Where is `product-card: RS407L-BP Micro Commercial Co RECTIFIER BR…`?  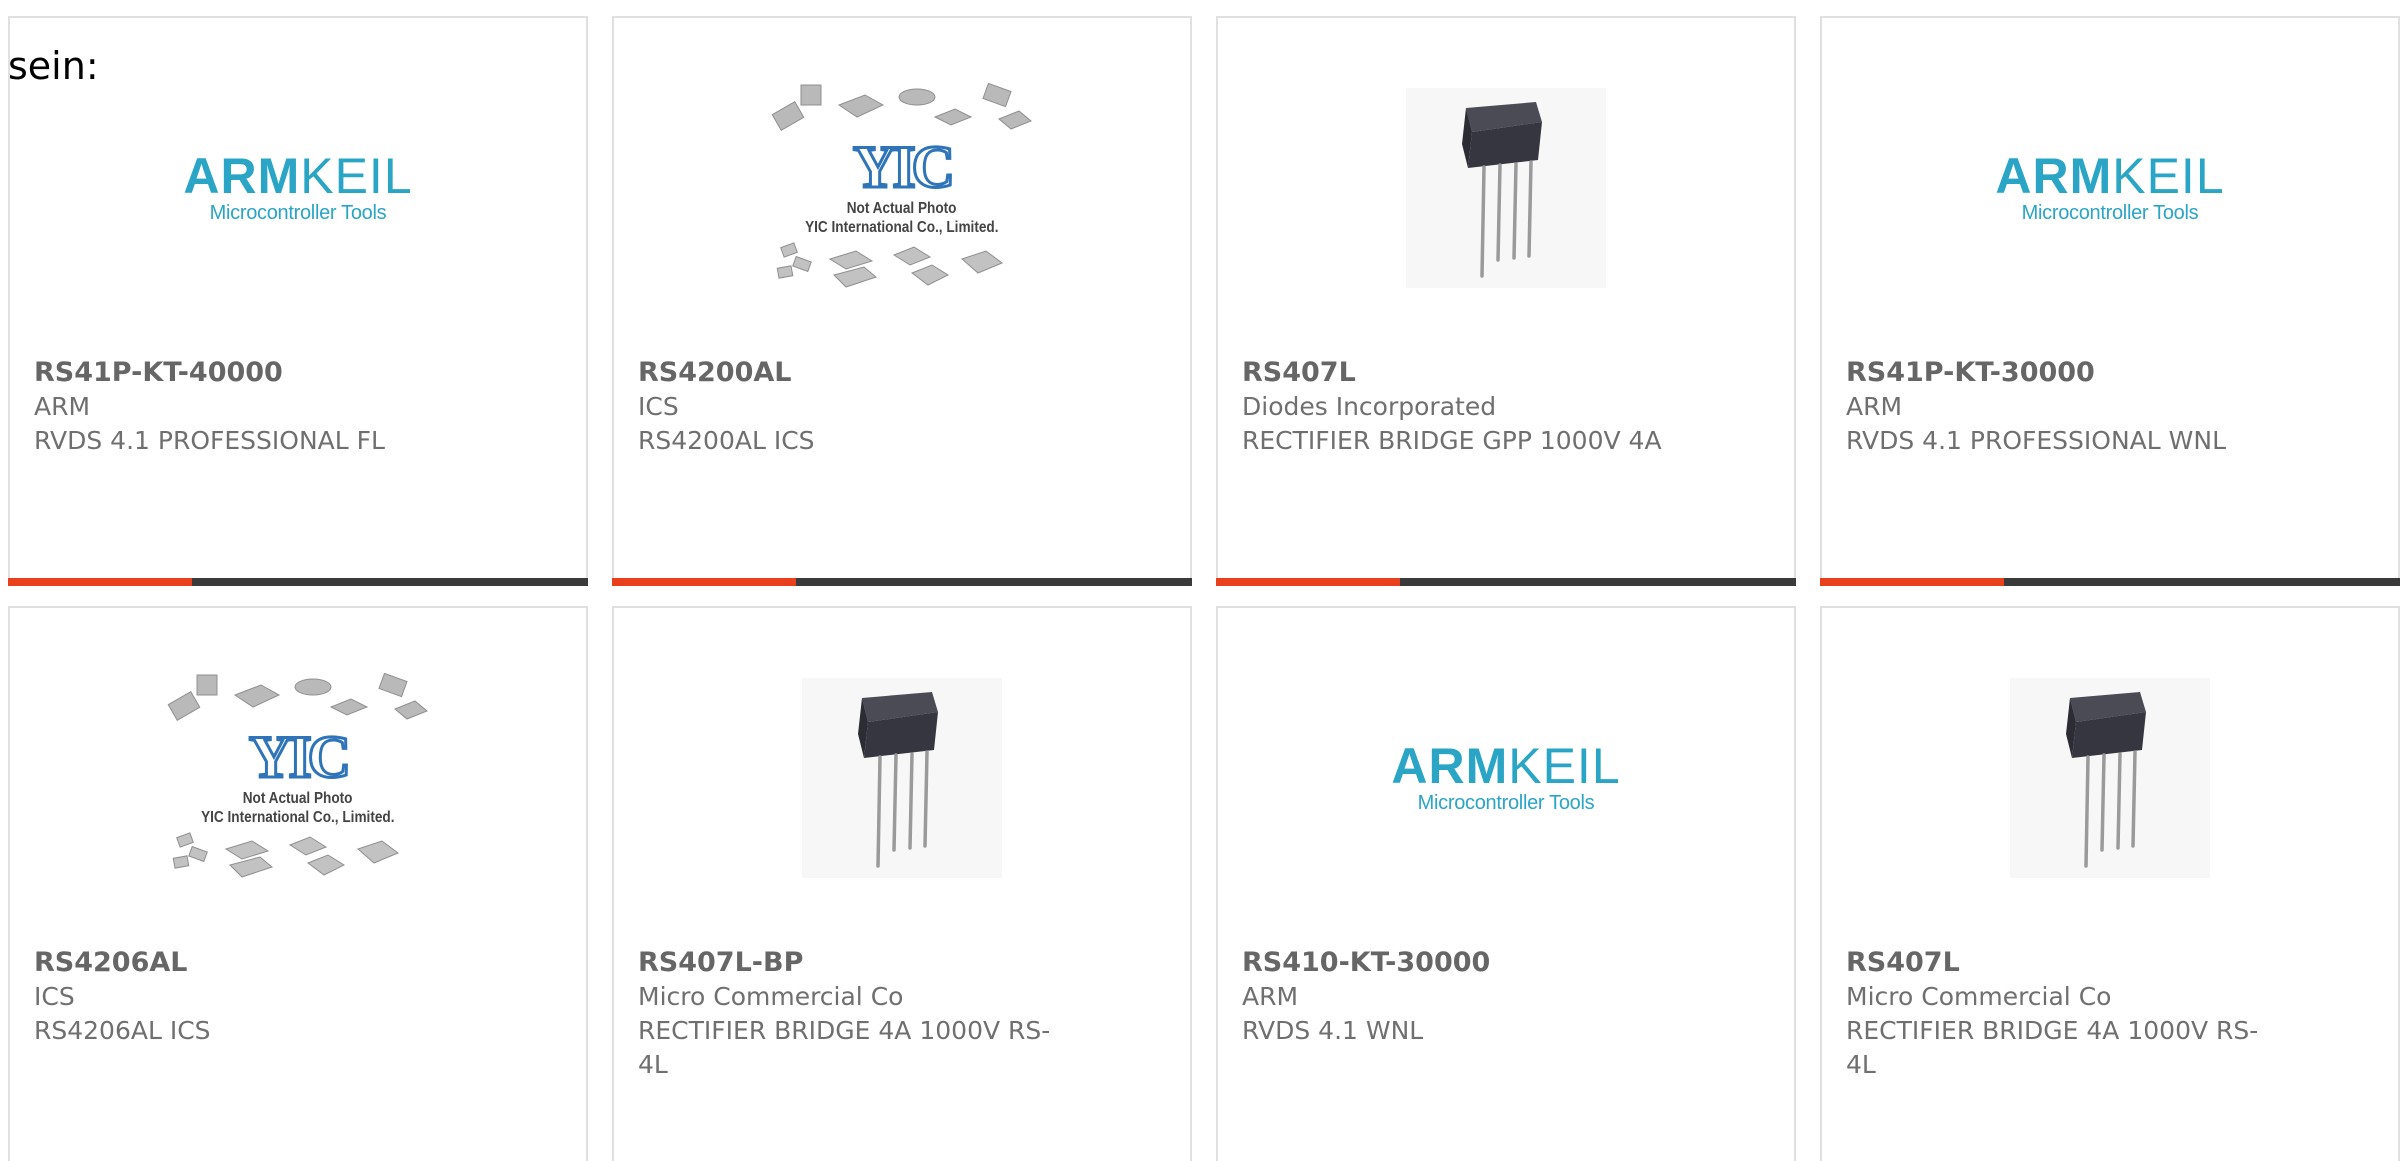
product-card: RS407L-BP Micro Commercial Co RECTIFIER BR… is located at coordinates (902, 883).